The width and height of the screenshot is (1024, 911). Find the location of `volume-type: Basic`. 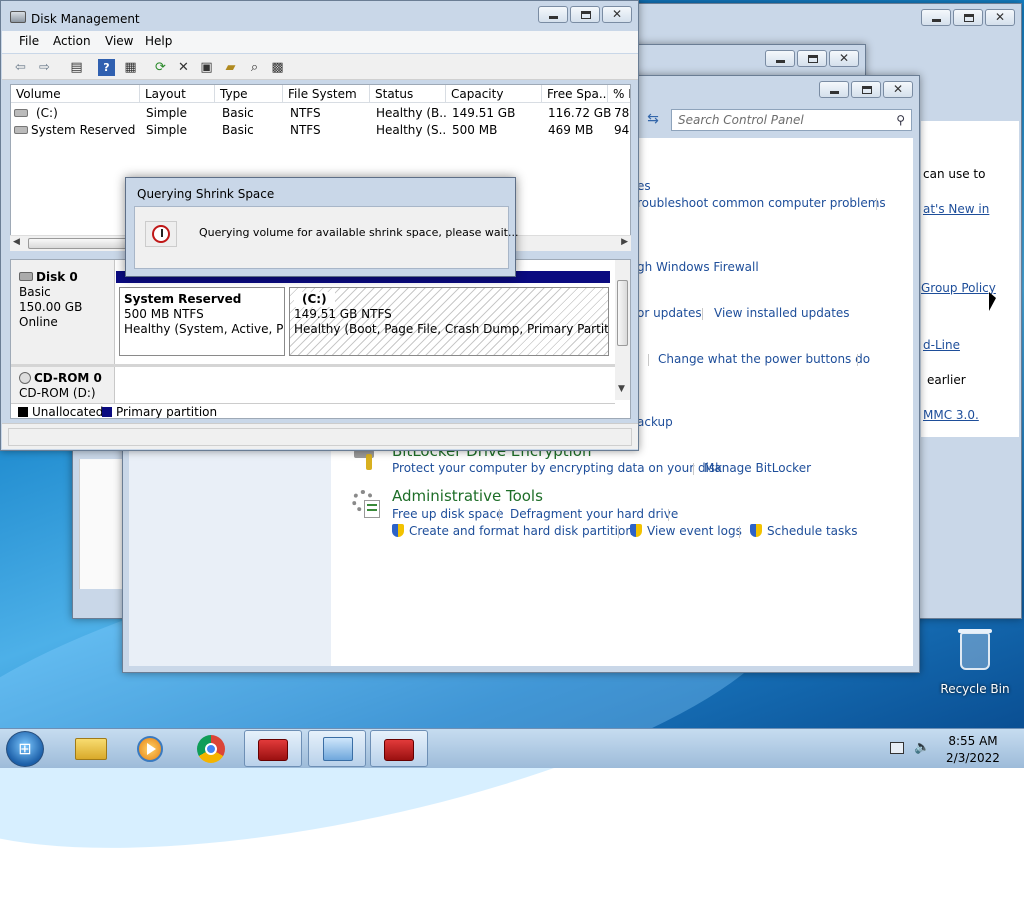

volume-type: Basic is located at coordinates (238, 113).